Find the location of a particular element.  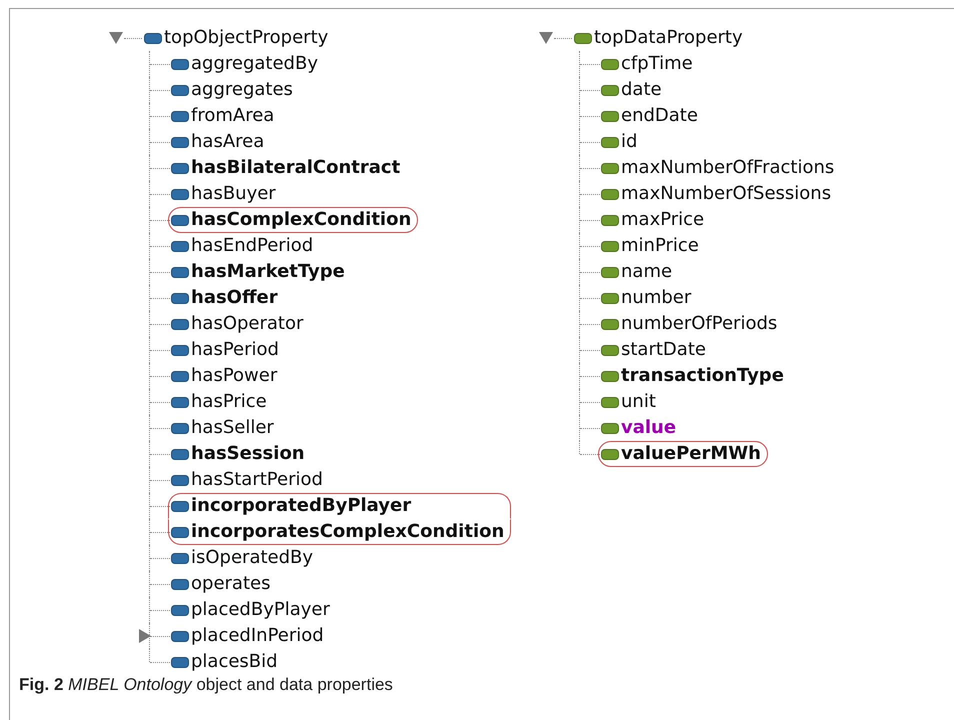

tree-item: maxNumberOfSessions is located at coordinates (726, 194).